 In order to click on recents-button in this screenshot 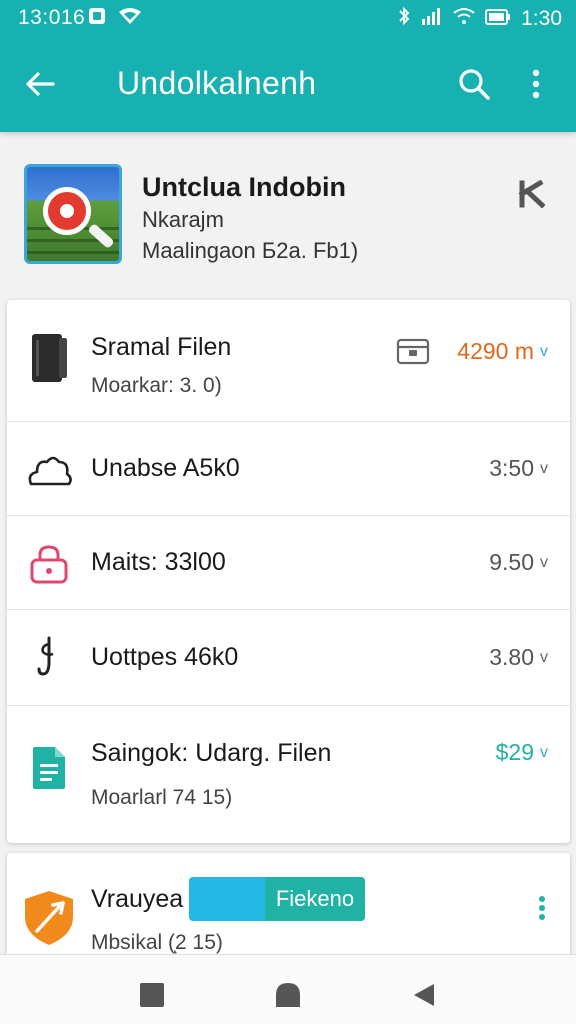, I will do `click(152, 995)`.